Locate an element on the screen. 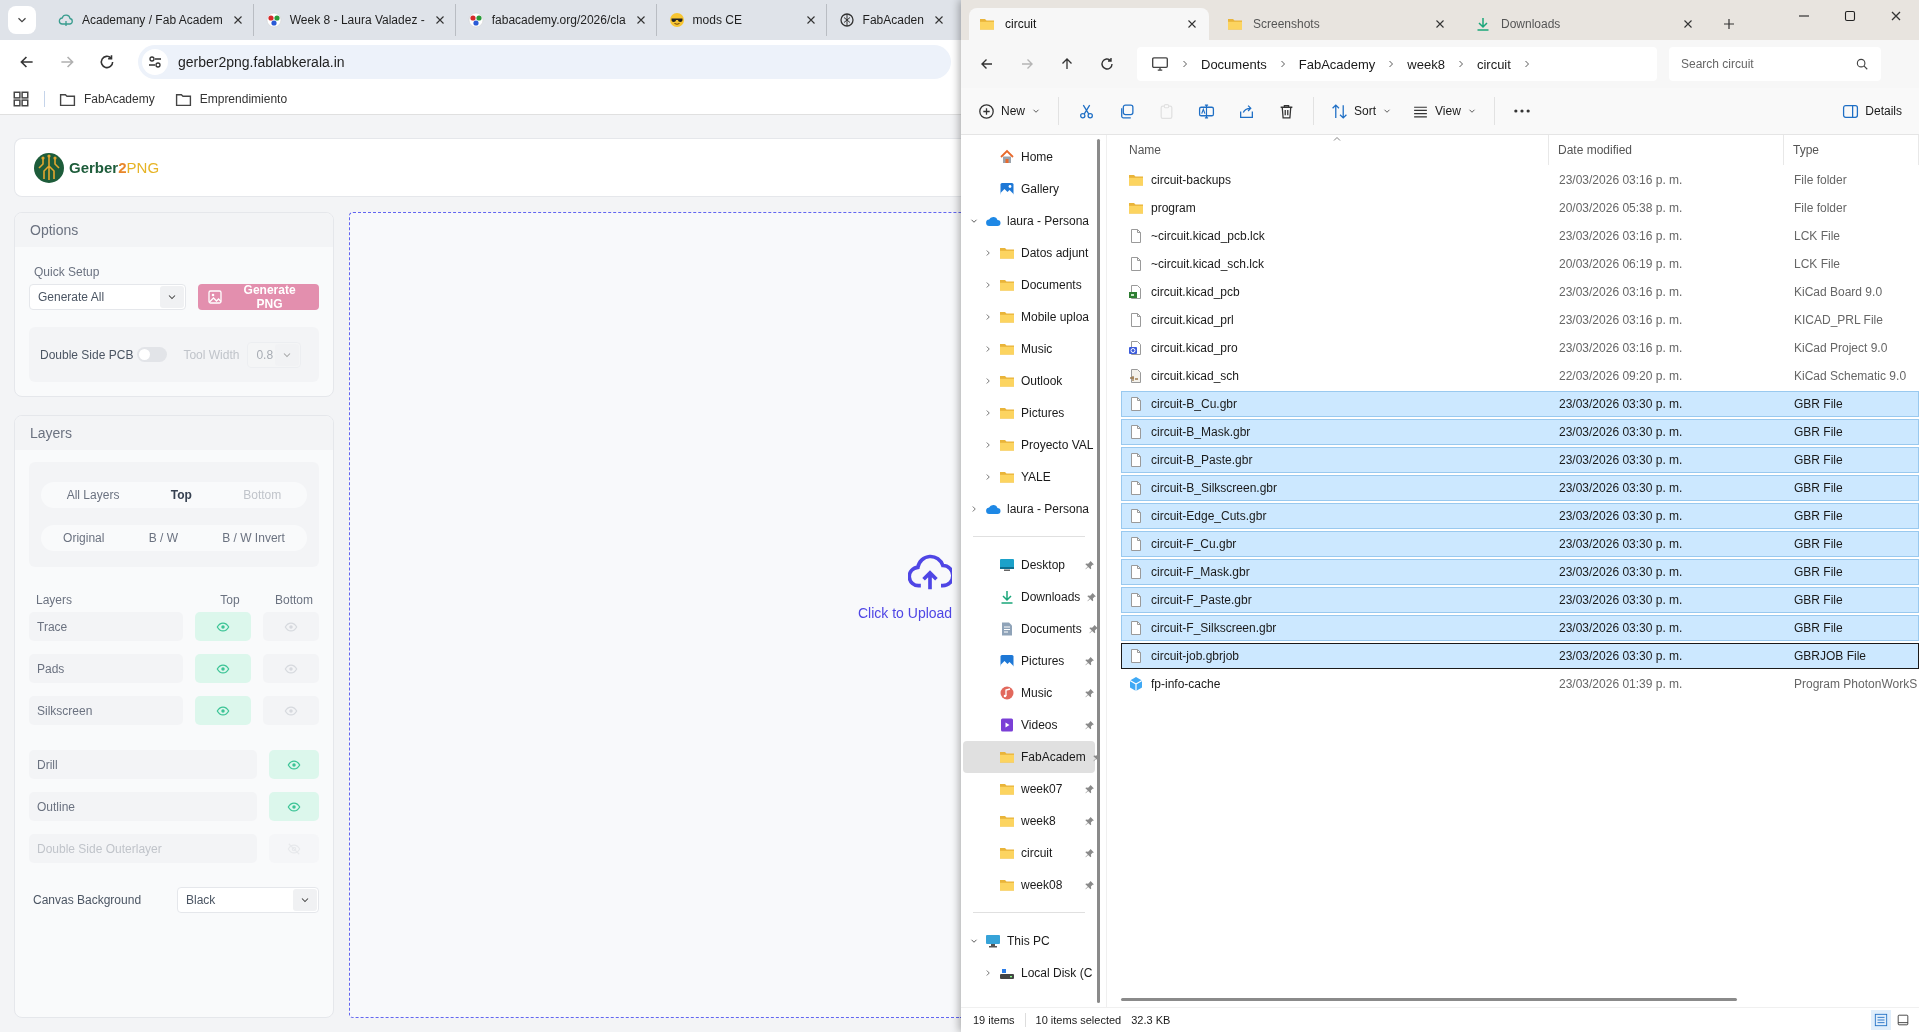  nav-item: Mobile uploa is located at coordinates (1029, 317).